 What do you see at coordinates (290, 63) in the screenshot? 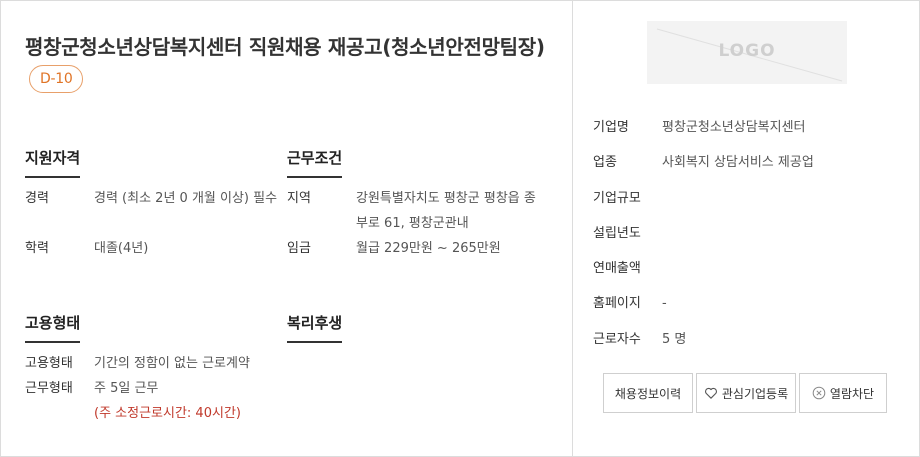
I see `job-title: 평창군청소년상담복지센터 직원채용 재공고(청소년안전망팀장) D-10` at bounding box center [290, 63].